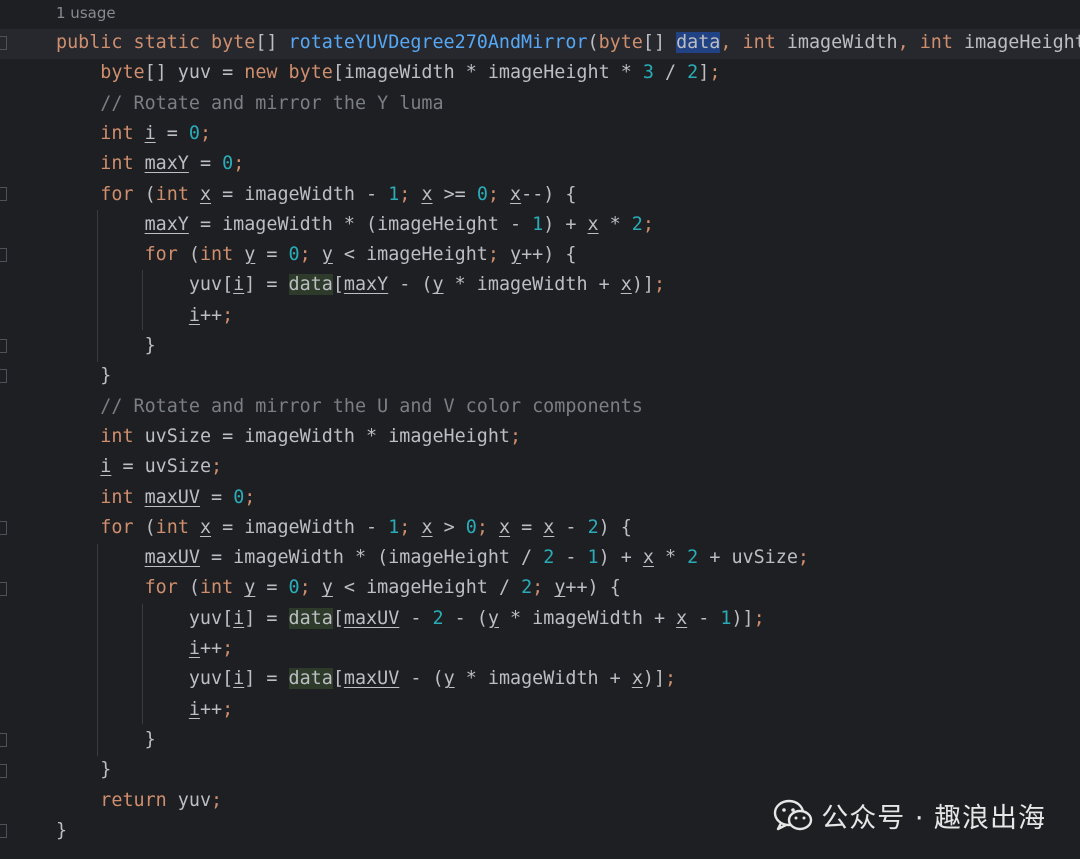 The height and width of the screenshot is (859, 1080). What do you see at coordinates (249, 104) in the screenshot?
I see `code-line: // Rotate and mirror the Y luma` at bounding box center [249, 104].